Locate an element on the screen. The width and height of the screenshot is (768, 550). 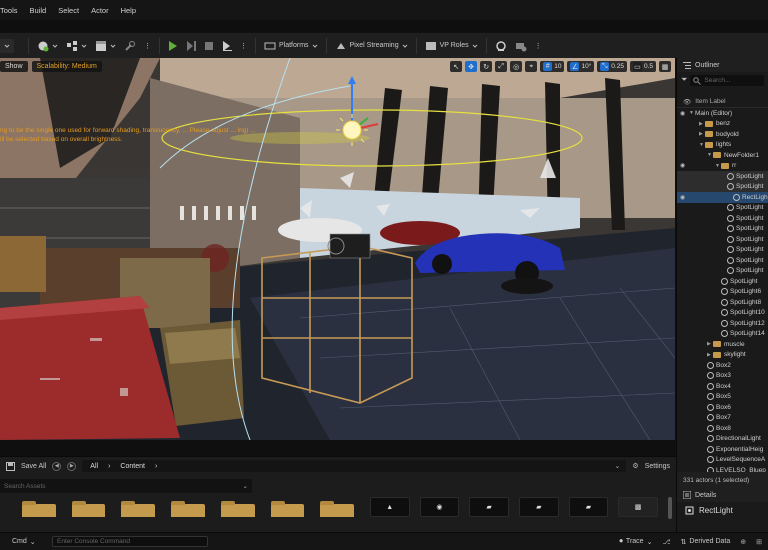
filter-icon: ⏷ is located at coordinates (684, 80).